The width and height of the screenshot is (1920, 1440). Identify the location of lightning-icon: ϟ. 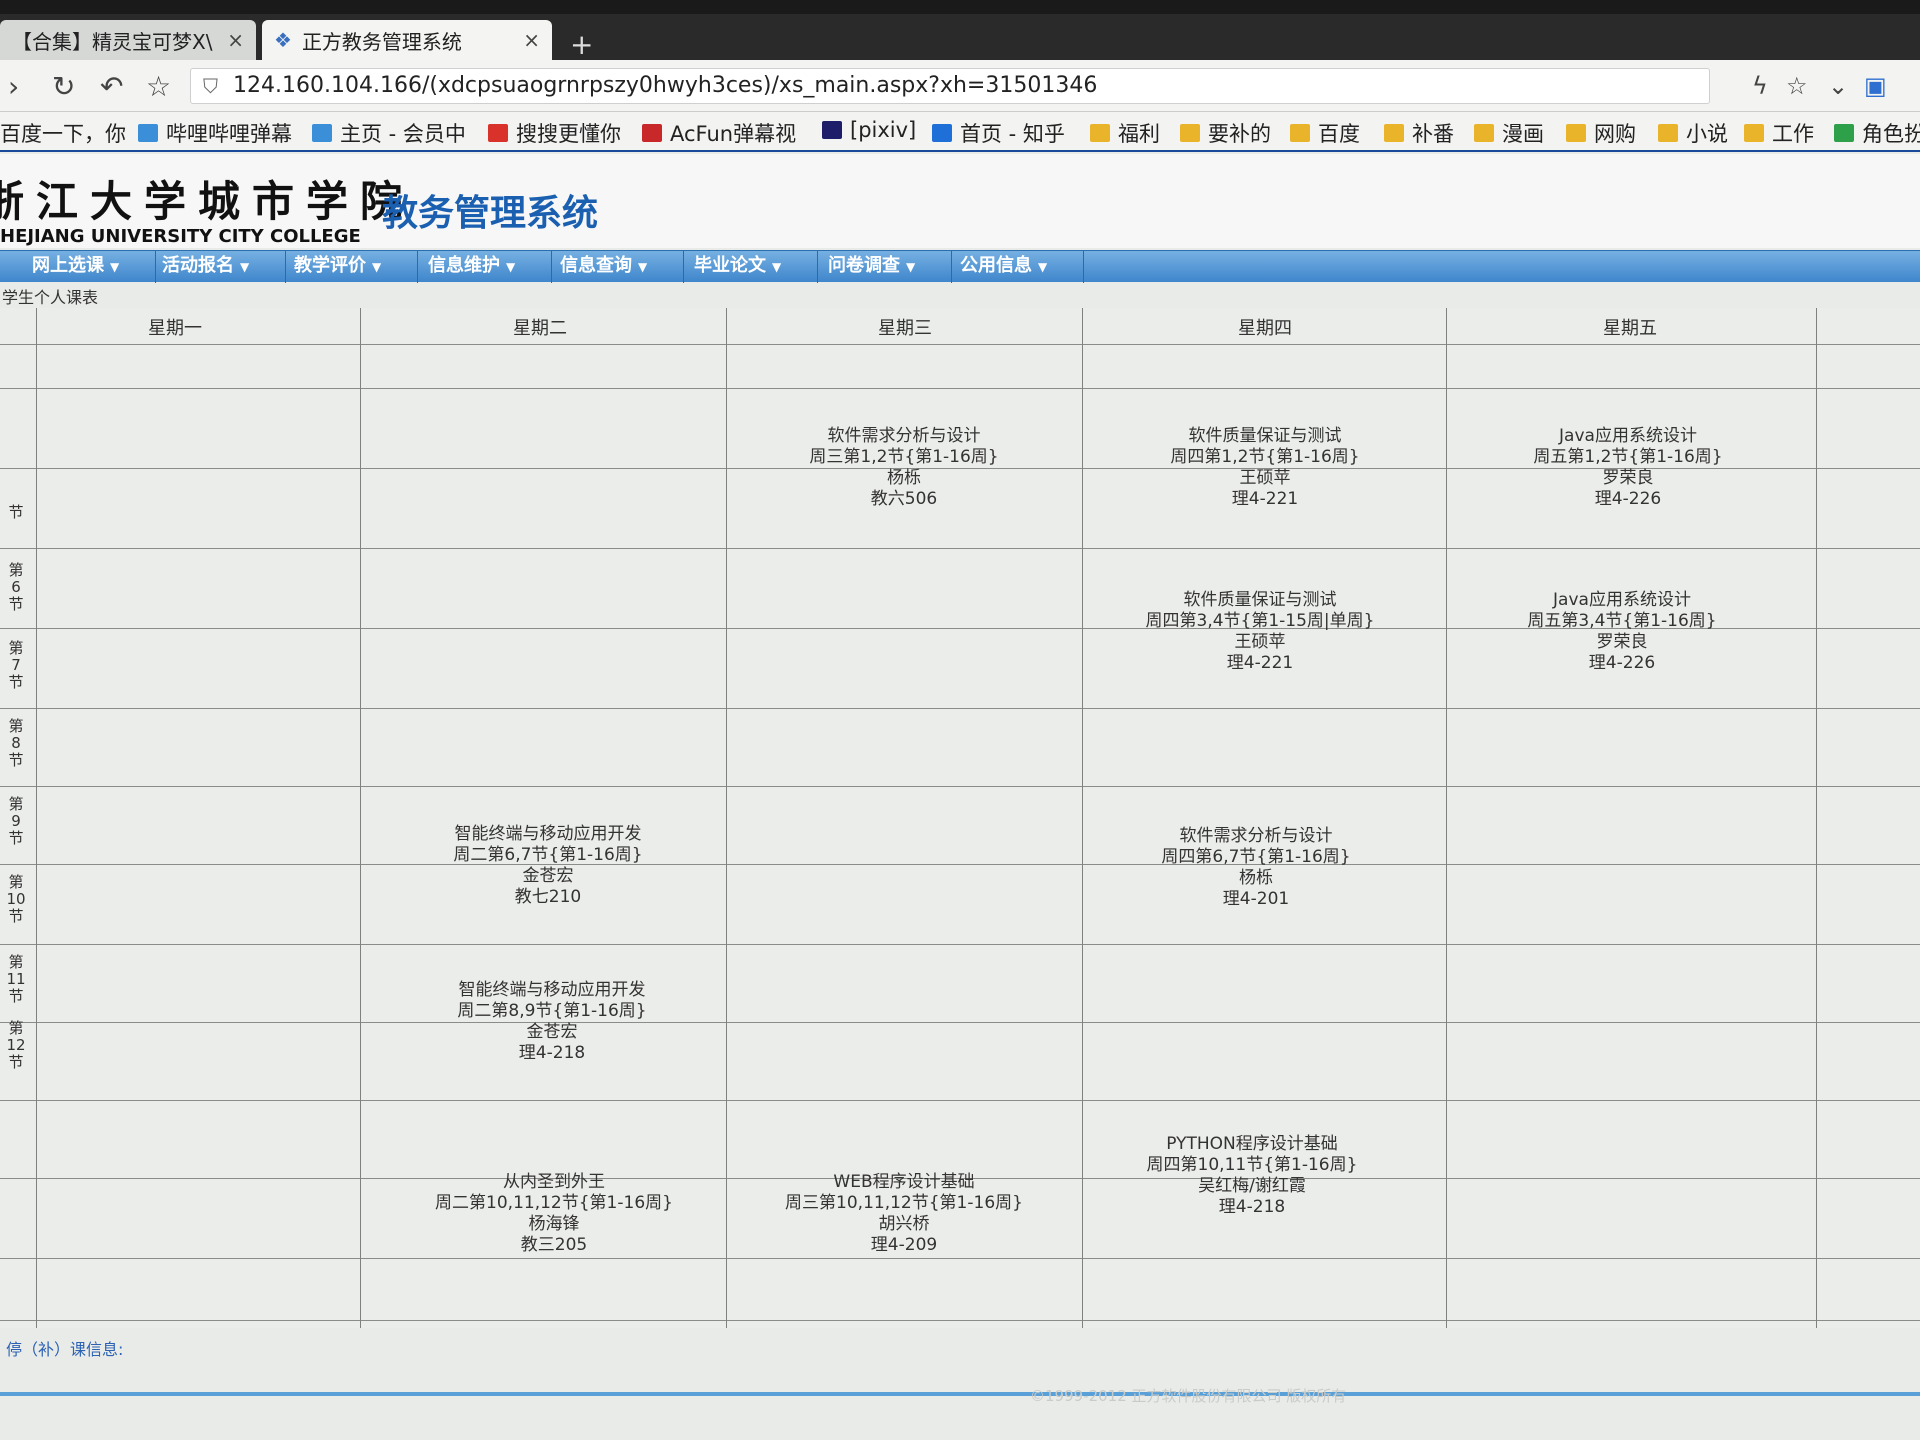
(1760, 86).